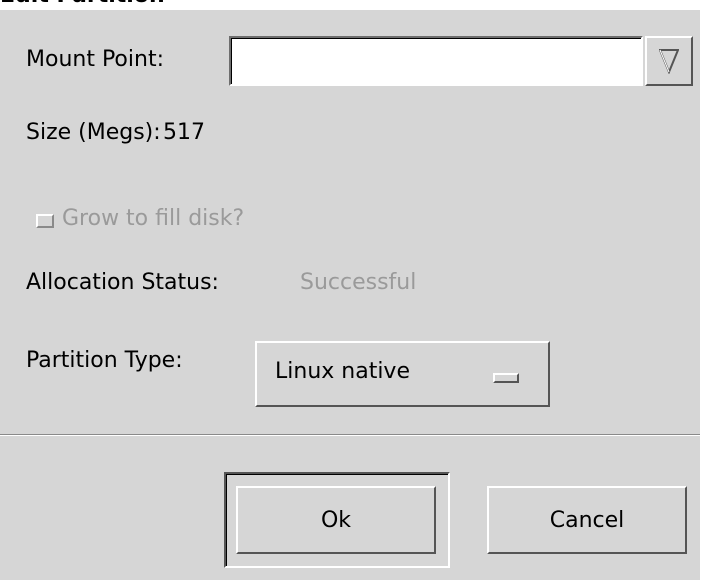 The image size is (705, 580). What do you see at coordinates (45, 221) in the screenshot?
I see `grow-to-fill-checkbox` at bounding box center [45, 221].